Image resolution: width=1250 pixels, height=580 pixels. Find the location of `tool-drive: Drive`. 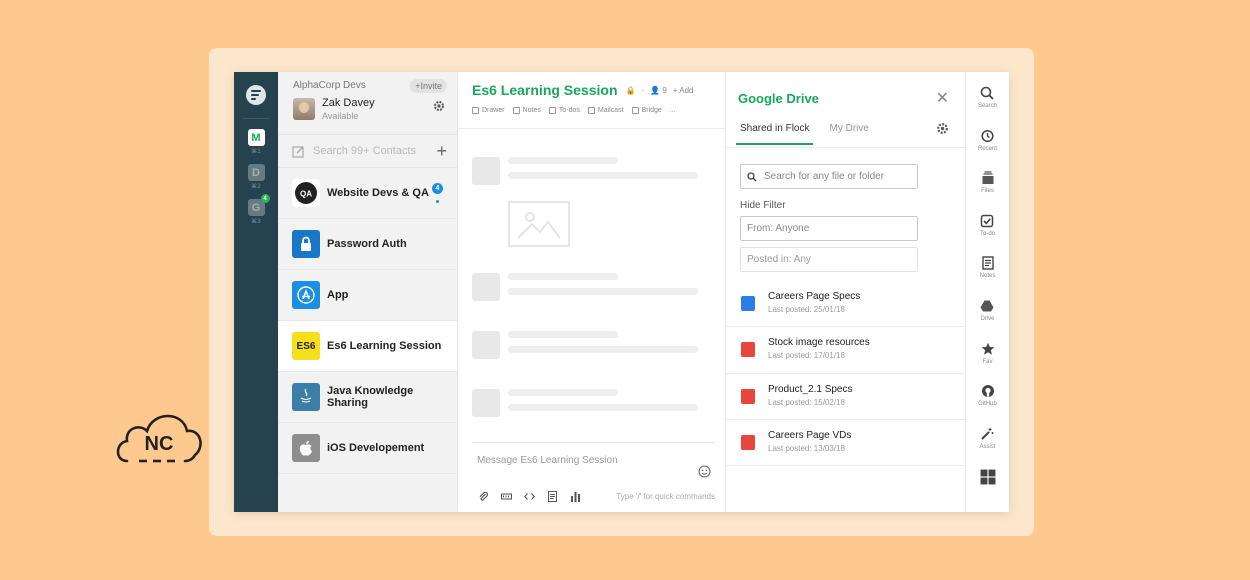

tool-drive: Drive is located at coordinates (987, 314).